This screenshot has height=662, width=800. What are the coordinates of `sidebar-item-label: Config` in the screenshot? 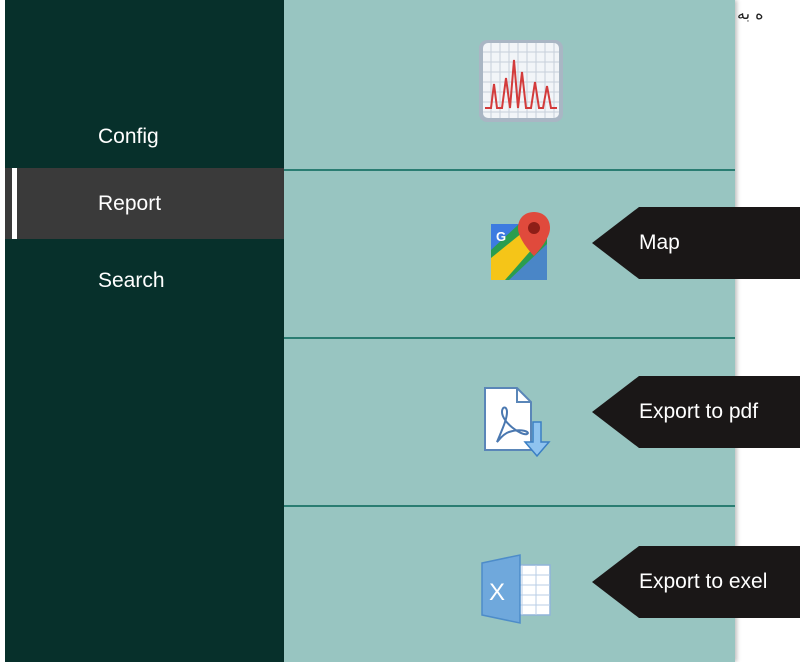 It's located at (128, 136).